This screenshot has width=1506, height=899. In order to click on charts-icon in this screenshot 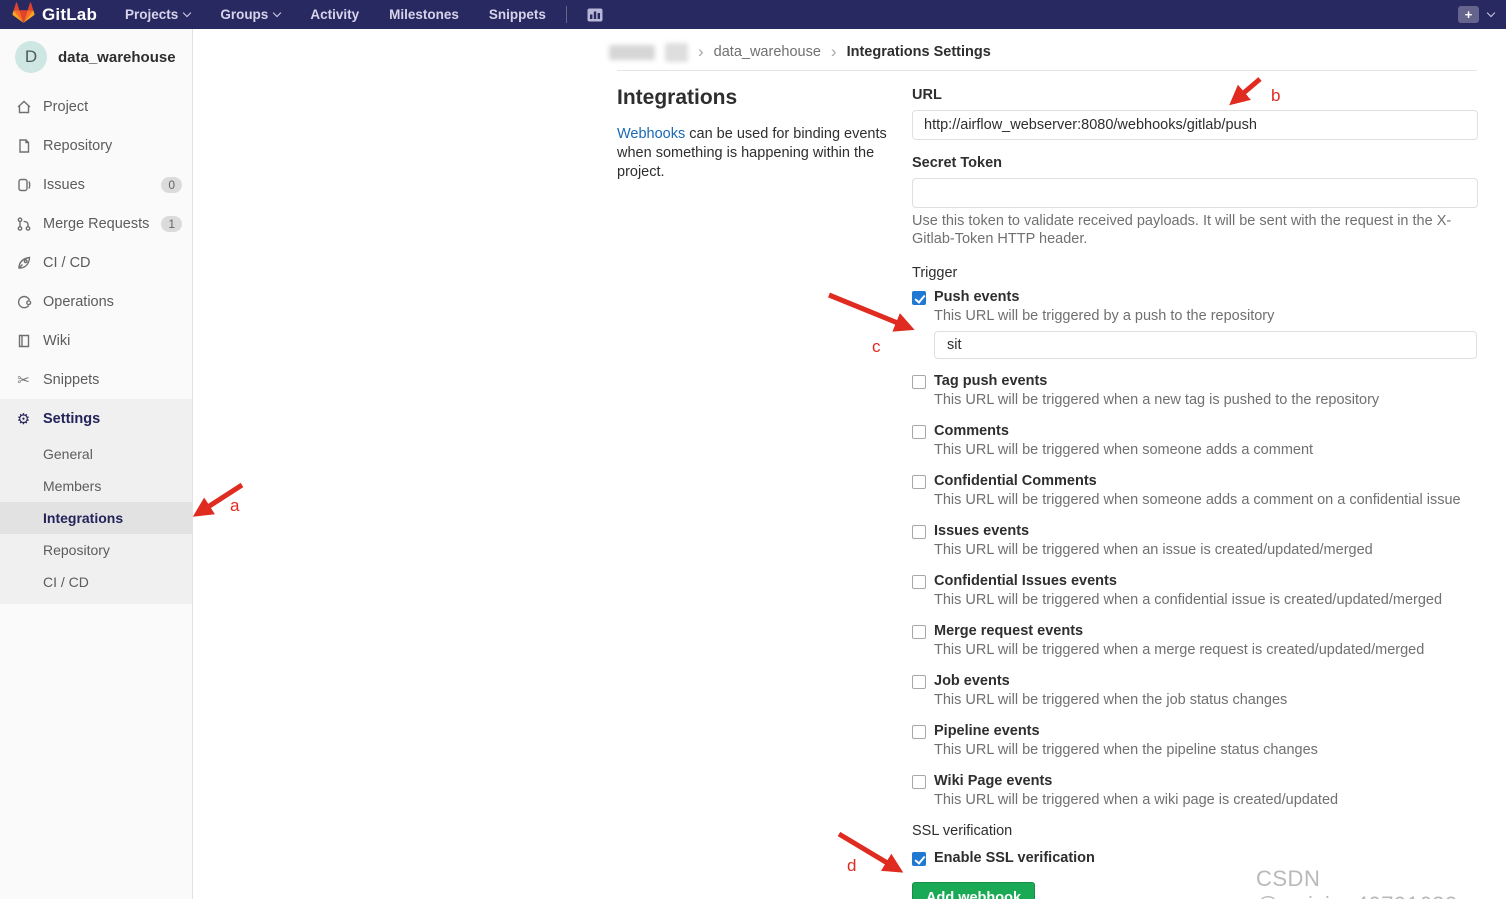, I will do `click(595, 15)`.